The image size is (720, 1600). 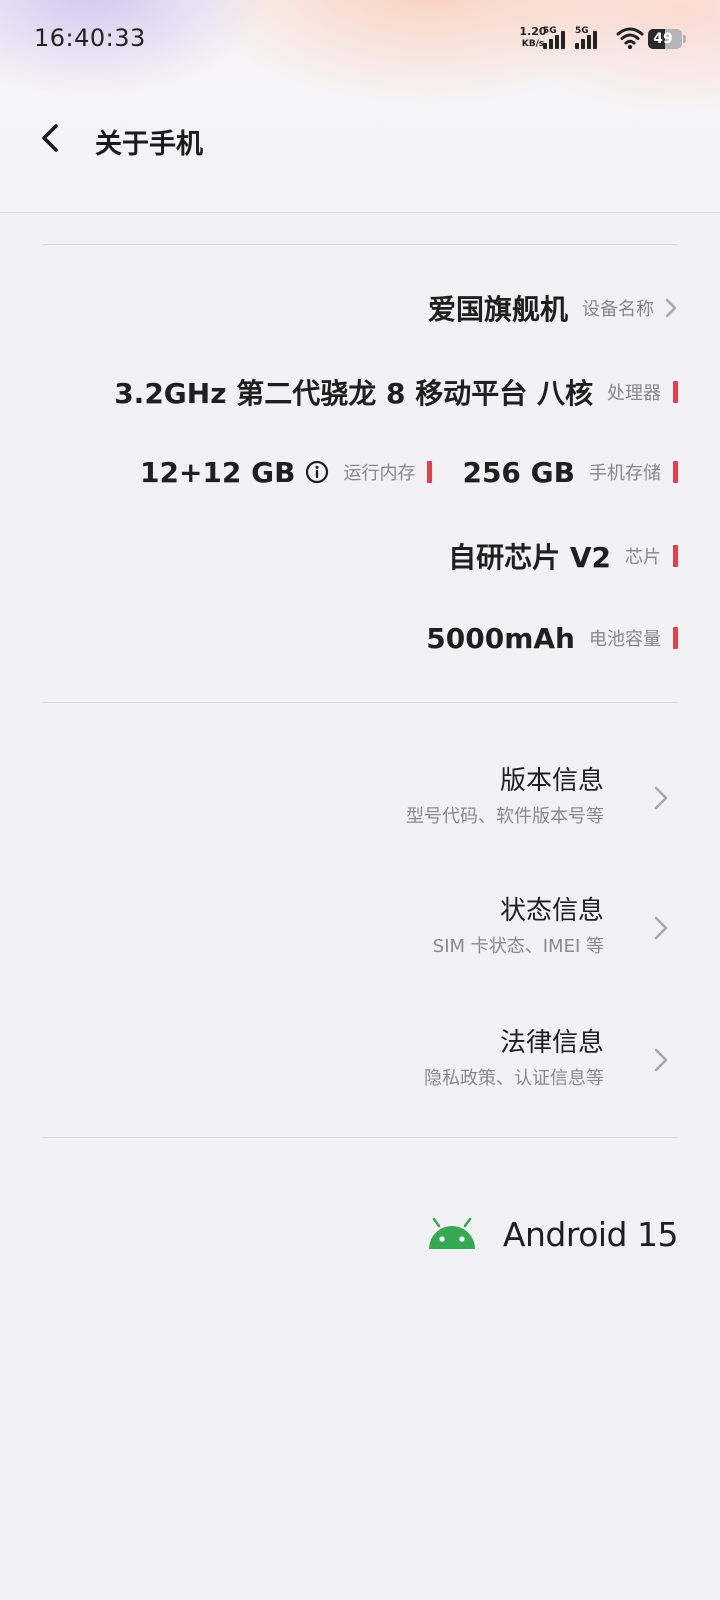 I want to click on device-name-row: 爱国旗舰机 设备名称, so click(x=553, y=308).